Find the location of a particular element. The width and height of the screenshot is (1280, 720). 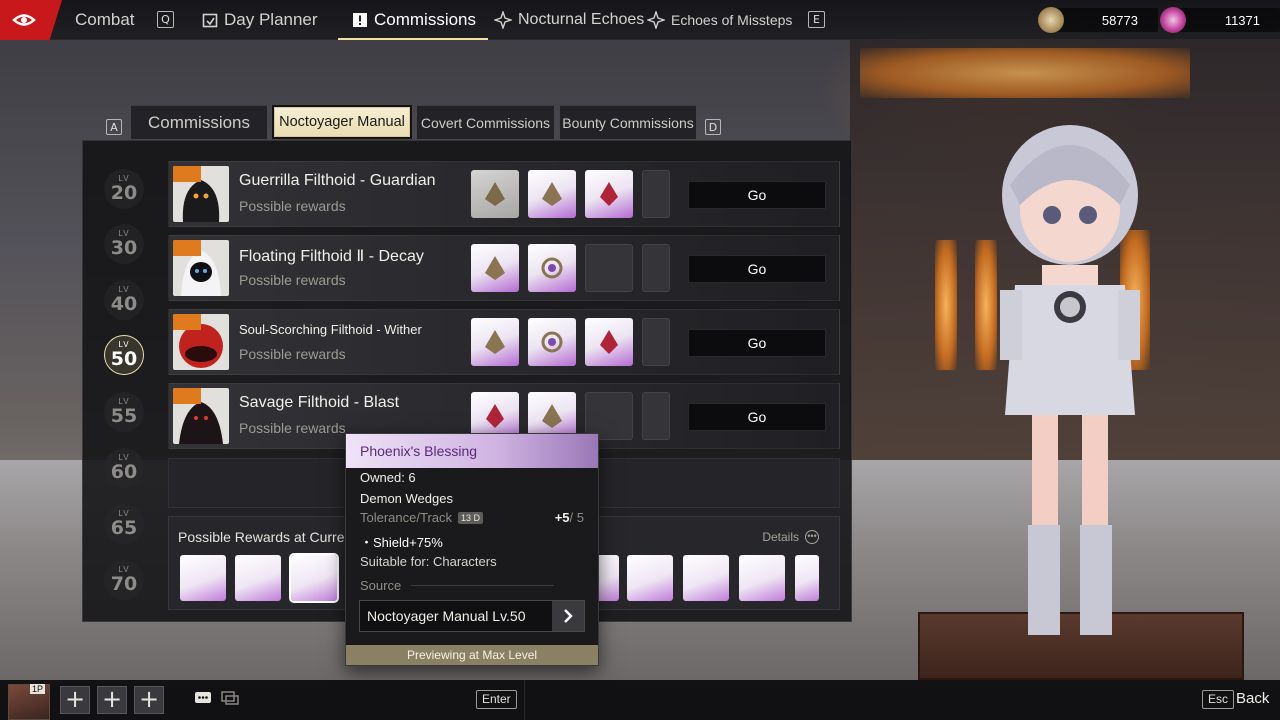

elite-badge-icon is located at coordinates (187, 396).